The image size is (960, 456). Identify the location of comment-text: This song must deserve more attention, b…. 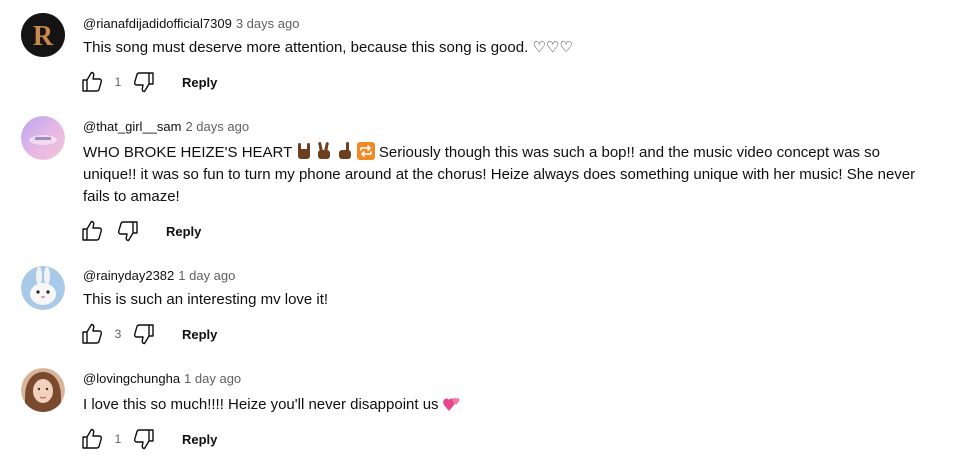
(328, 47).